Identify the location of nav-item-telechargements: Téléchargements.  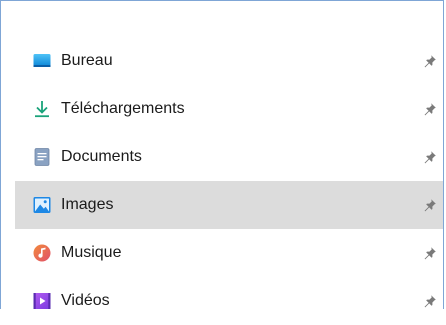
(229, 109).